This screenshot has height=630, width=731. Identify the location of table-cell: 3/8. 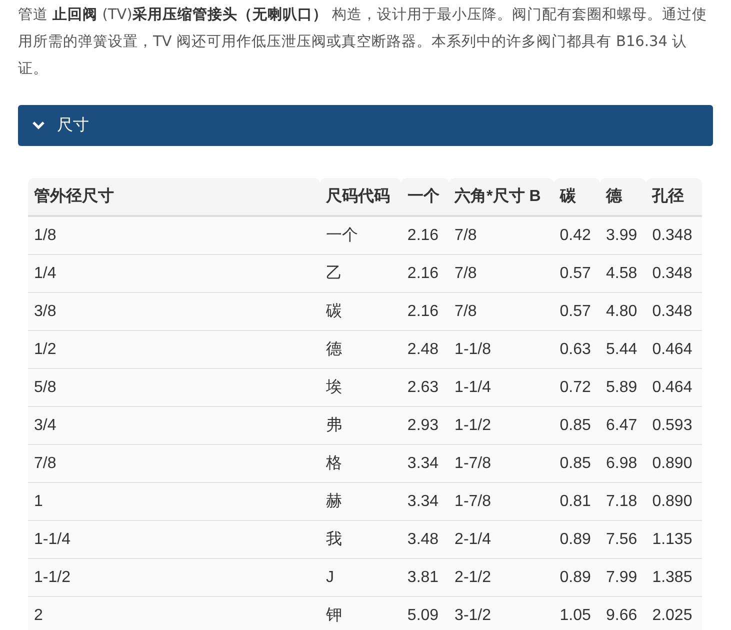
(174, 312).